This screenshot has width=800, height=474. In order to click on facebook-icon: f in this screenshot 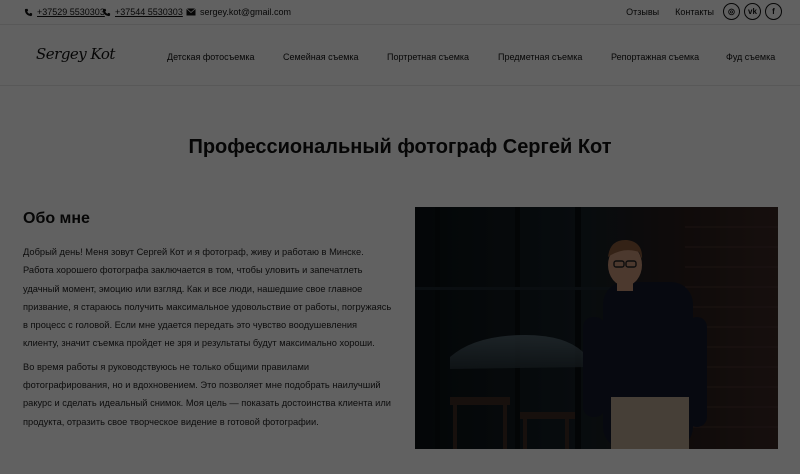, I will do `click(773, 11)`.